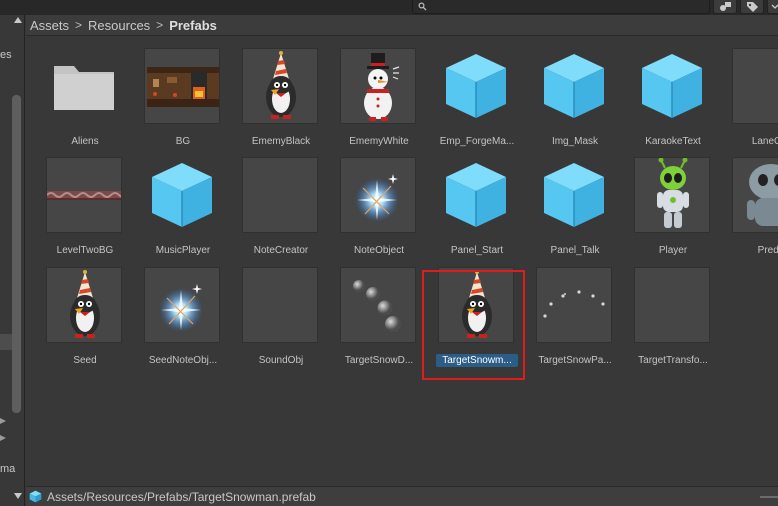  I want to click on asset-tile: MusicPlayer, so click(179, 208).